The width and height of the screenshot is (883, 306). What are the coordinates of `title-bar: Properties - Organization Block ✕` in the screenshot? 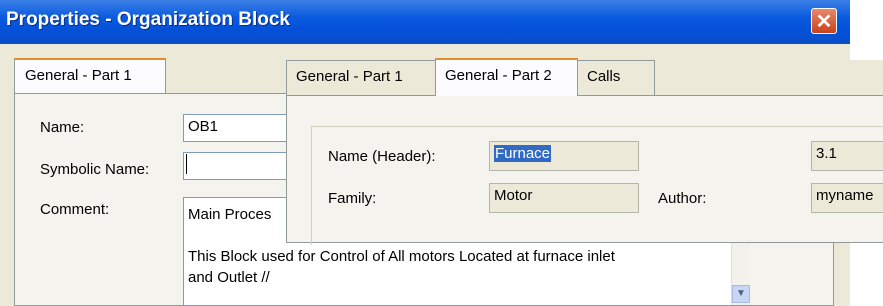 It's located at (425, 22).